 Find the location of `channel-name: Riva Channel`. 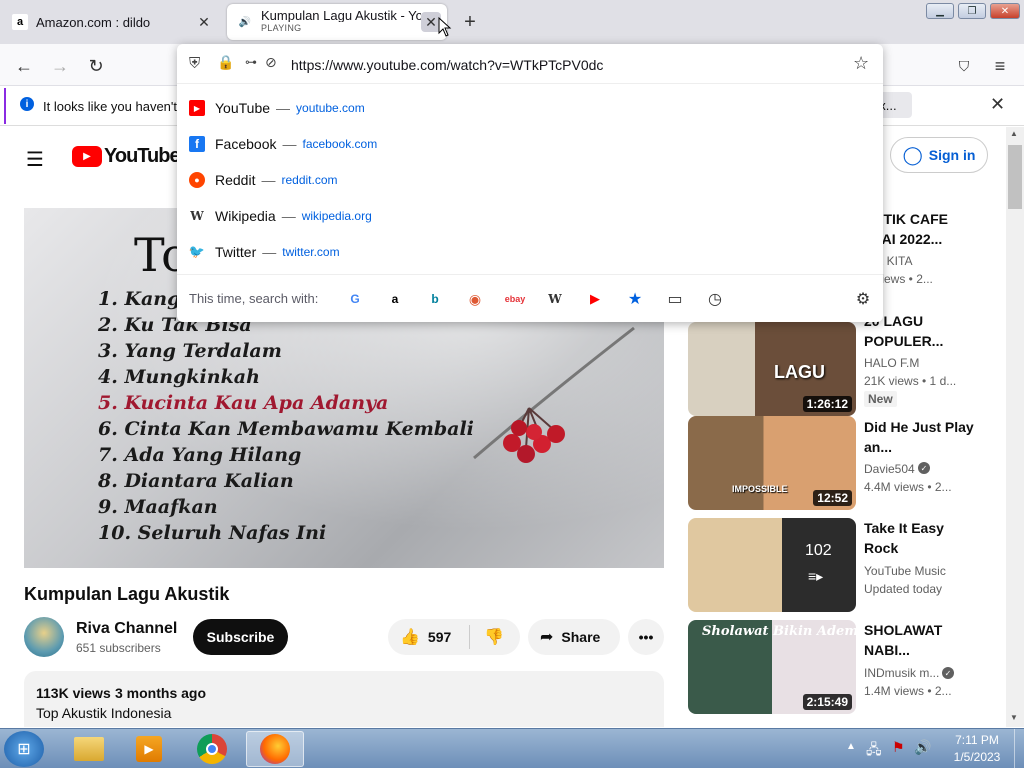

channel-name: Riva Channel is located at coordinates (126, 629).